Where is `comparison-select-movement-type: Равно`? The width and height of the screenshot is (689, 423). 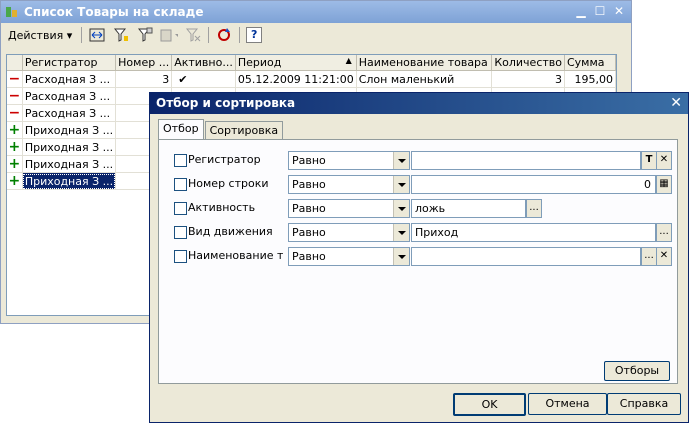 comparison-select-movement-type: Равно is located at coordinates (349, 232).